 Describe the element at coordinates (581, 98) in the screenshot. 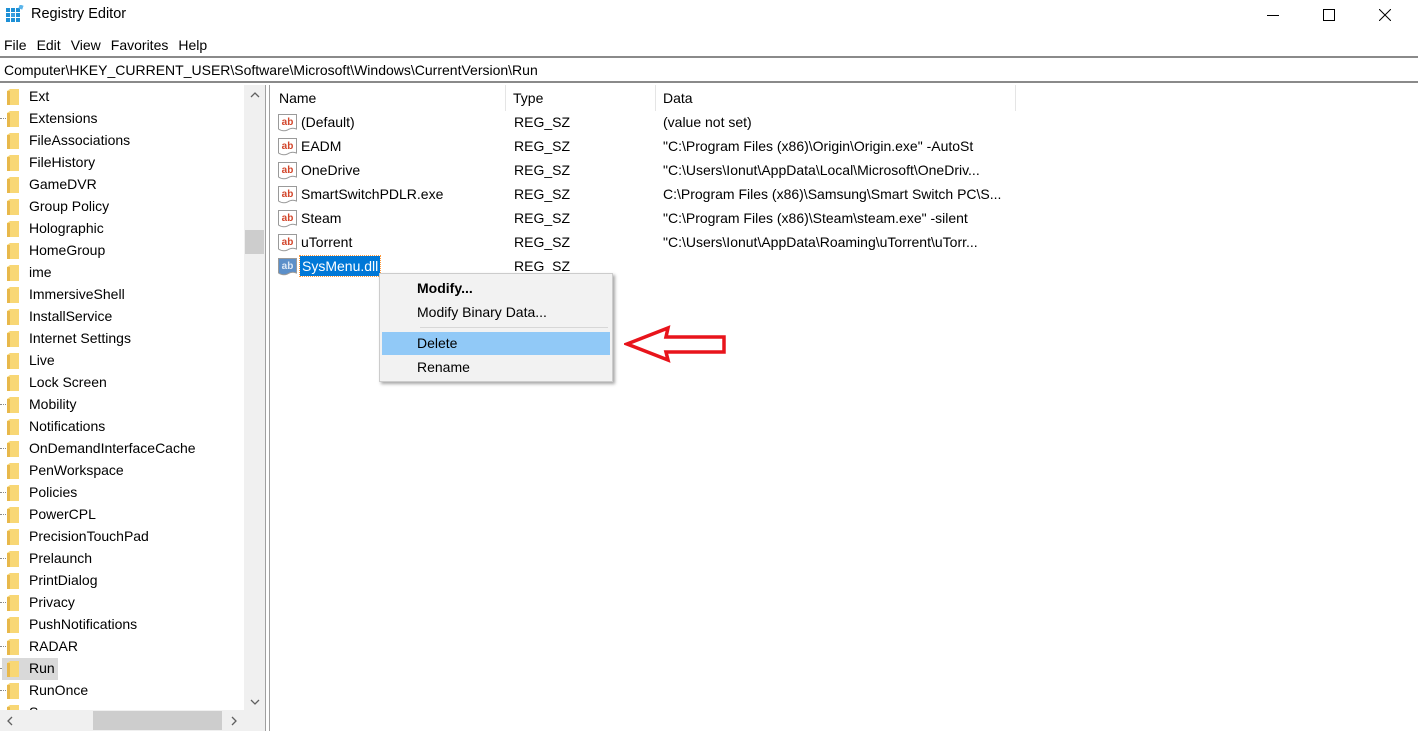

I see `column-header-type: Type` at that location.